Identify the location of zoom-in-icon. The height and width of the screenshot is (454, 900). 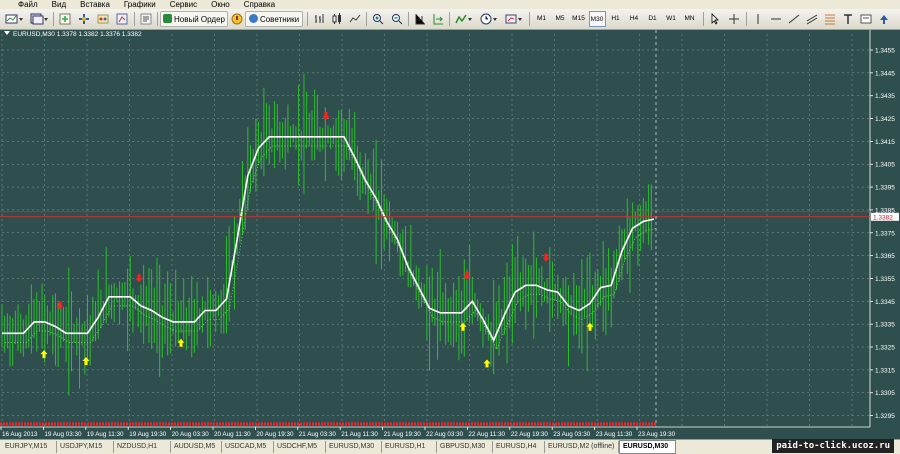
(378, 19).